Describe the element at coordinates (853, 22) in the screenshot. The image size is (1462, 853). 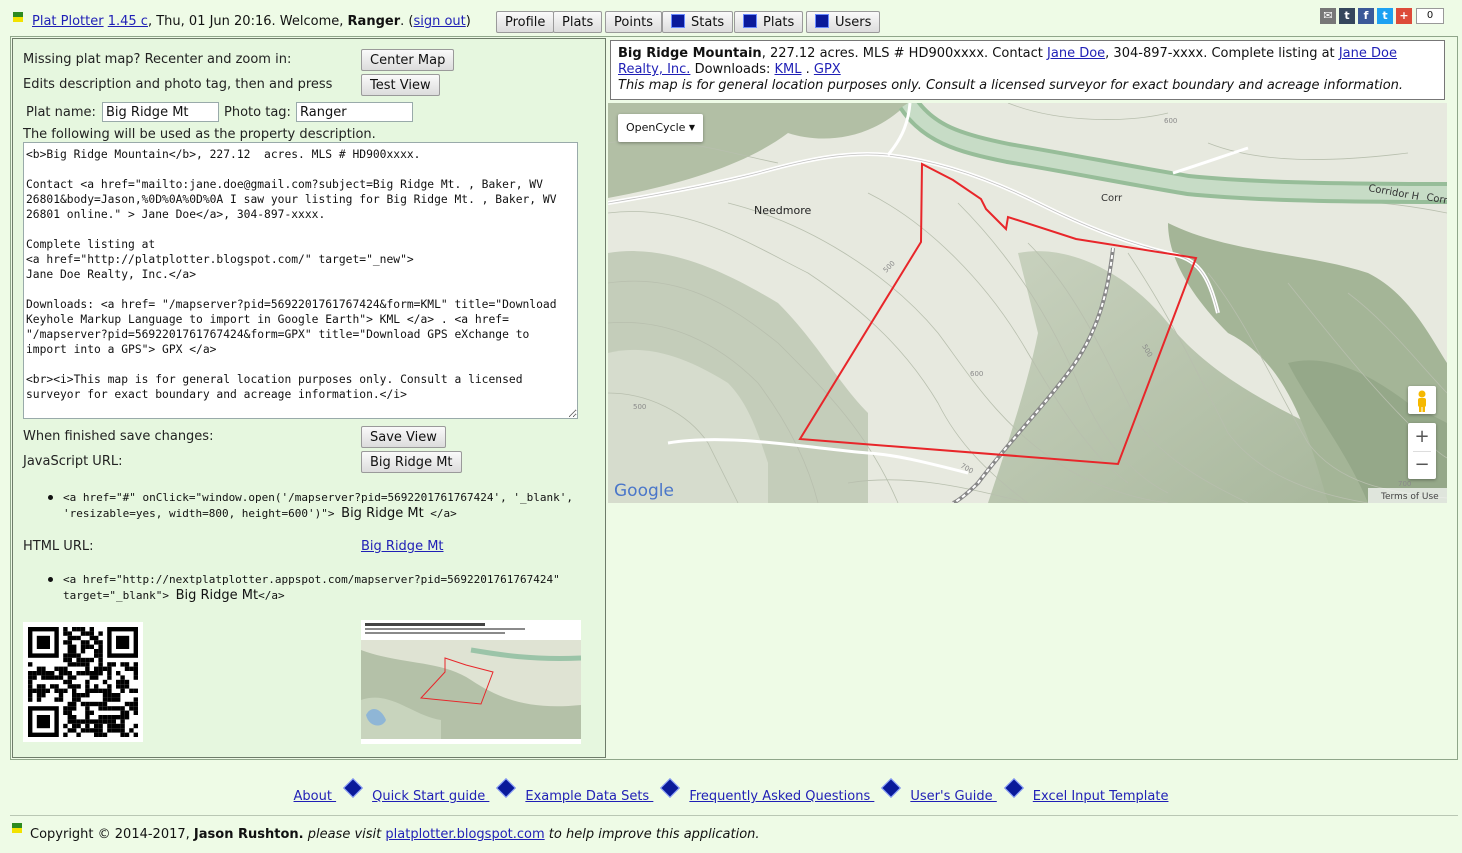
I see `users-label: Users` at that location.